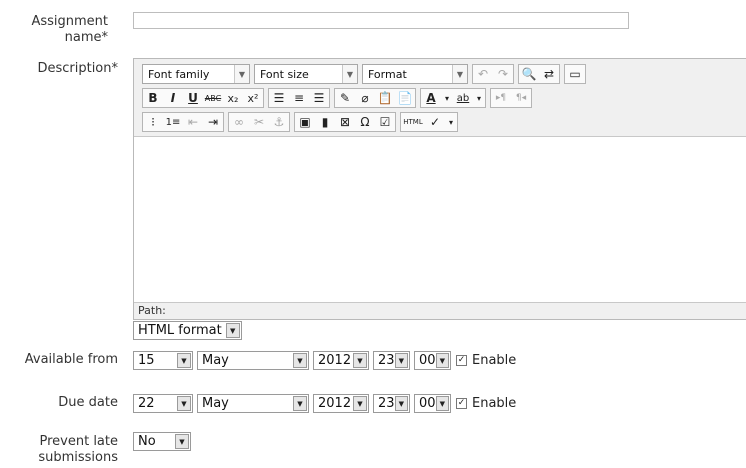 The width and height of the screenshot is (746, 468). What do you see at coordinates (461, 403) in the screenshot?
I see `due-date-enable-checkbox: ✓` at bounding box center [461, 403].